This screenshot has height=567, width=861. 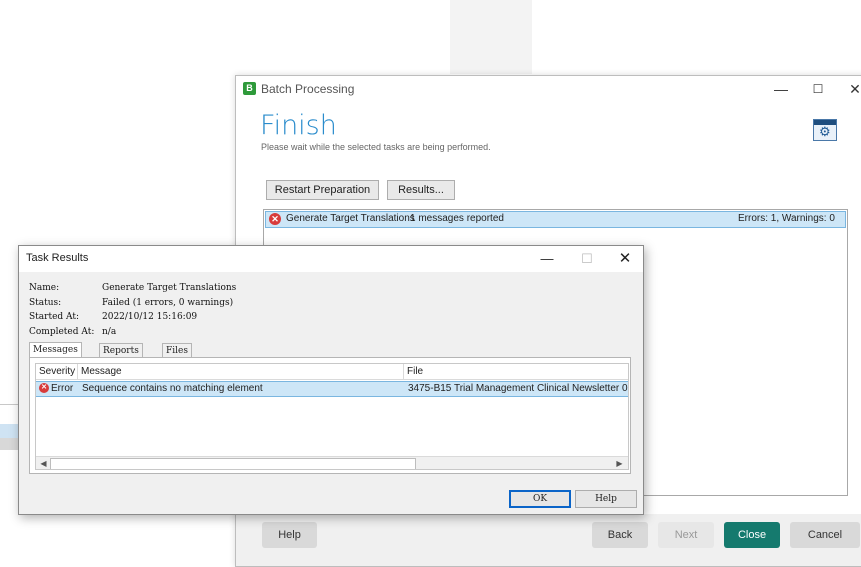 I want to click on background-divider, so click(x=10, y=404).